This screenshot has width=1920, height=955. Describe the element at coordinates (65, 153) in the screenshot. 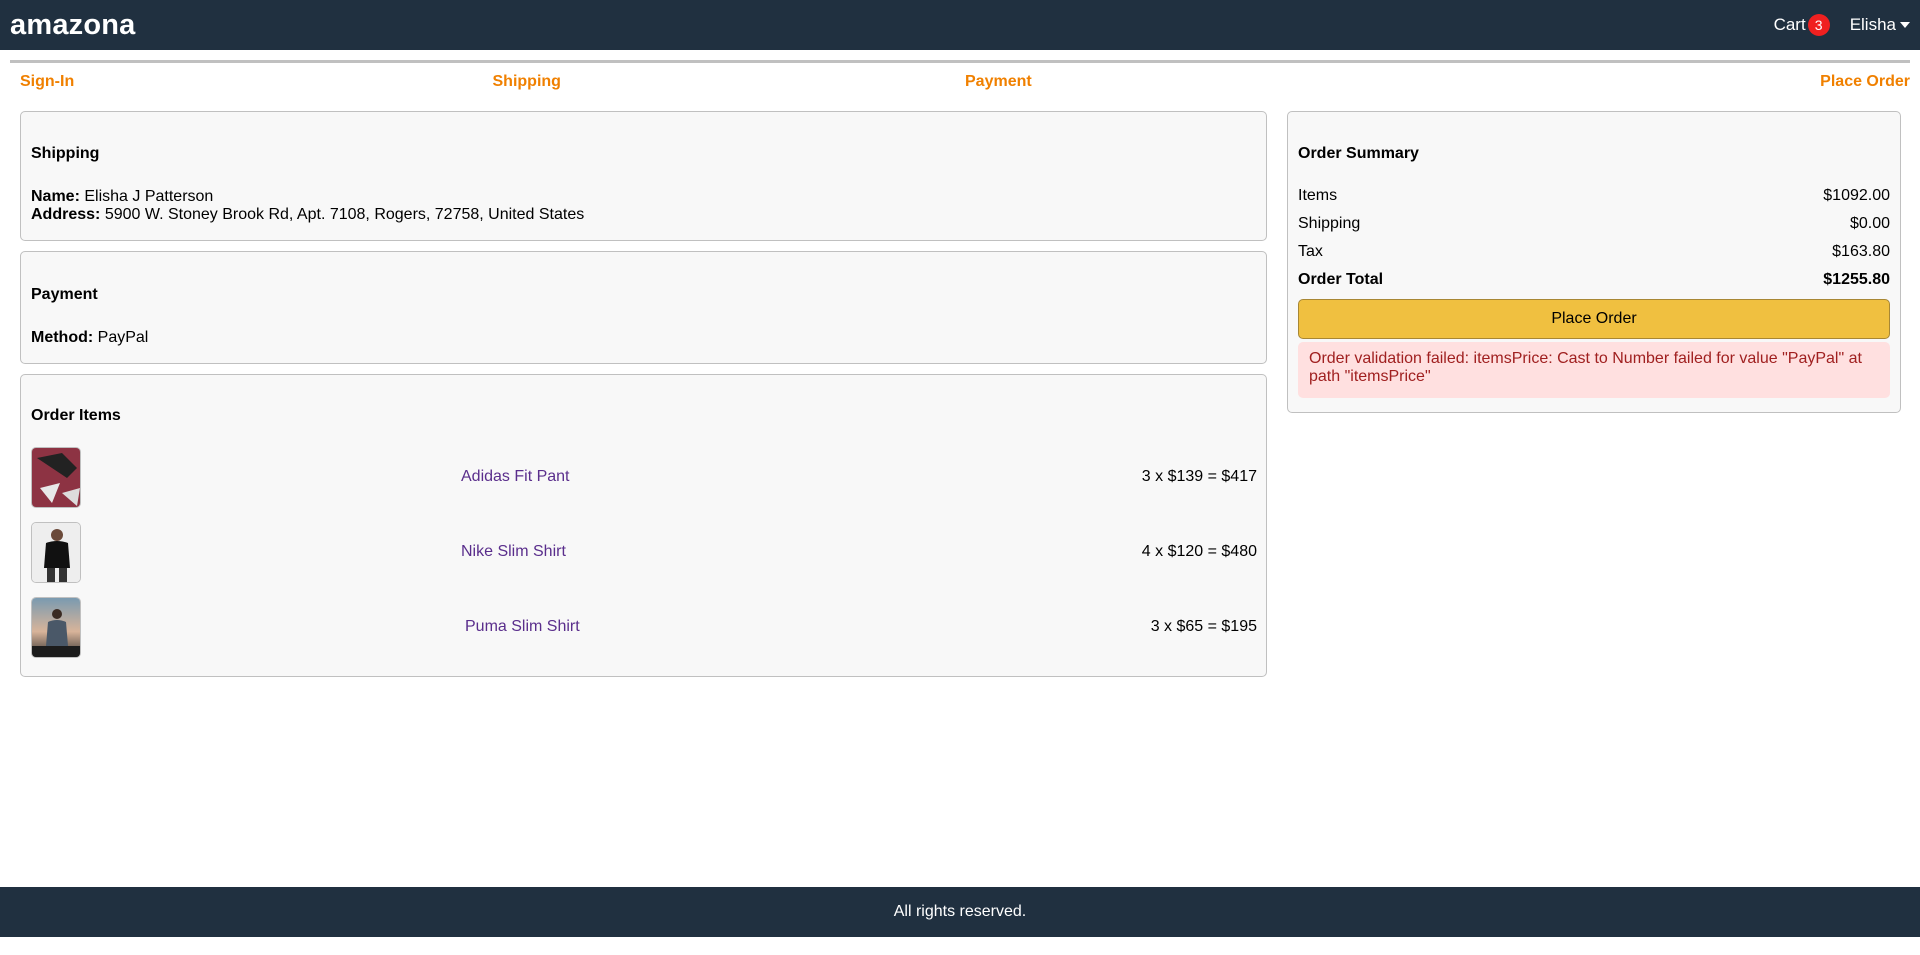

I see `shipping-title: Shipping` at that location.